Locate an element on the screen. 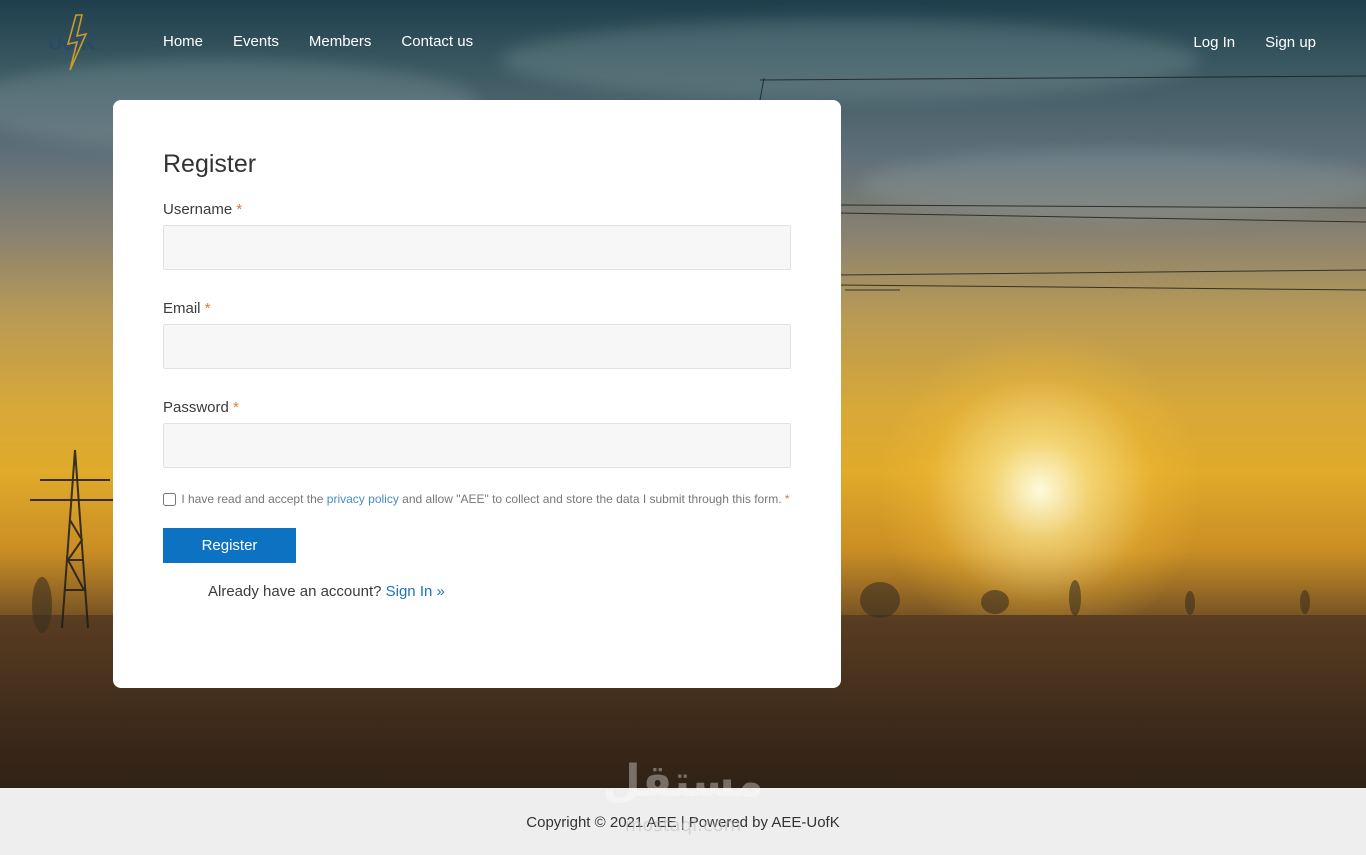 Image resolution: width=1366 pixels, height=855 pixels. signup-link: Sign up is located at coordinates (1290, 42).